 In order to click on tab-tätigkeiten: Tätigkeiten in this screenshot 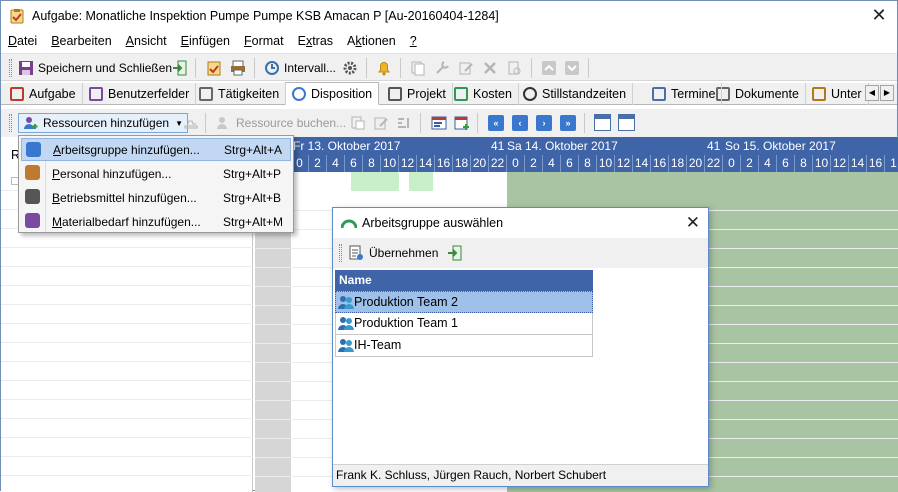, I will do `click(240, 94)`.